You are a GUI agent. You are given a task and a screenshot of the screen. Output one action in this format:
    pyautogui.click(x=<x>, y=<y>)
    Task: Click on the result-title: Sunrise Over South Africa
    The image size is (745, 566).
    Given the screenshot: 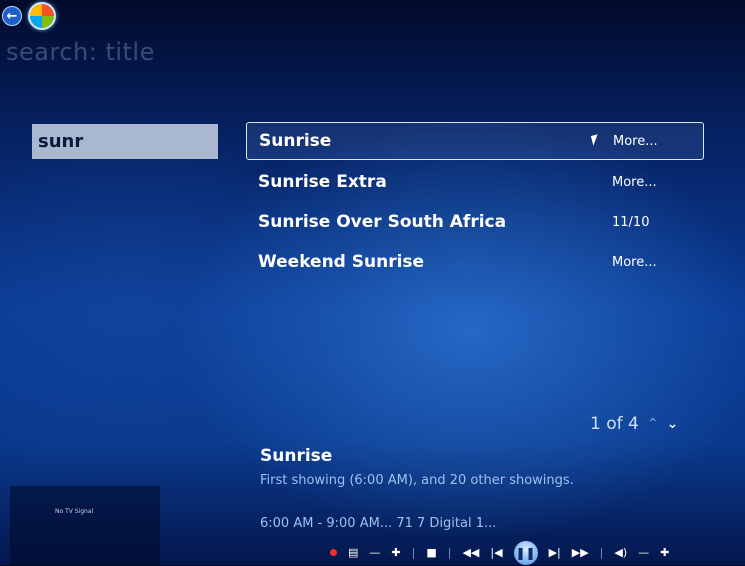 What is the action you would take?
    pyautogui.click(x=382, y=222)
    